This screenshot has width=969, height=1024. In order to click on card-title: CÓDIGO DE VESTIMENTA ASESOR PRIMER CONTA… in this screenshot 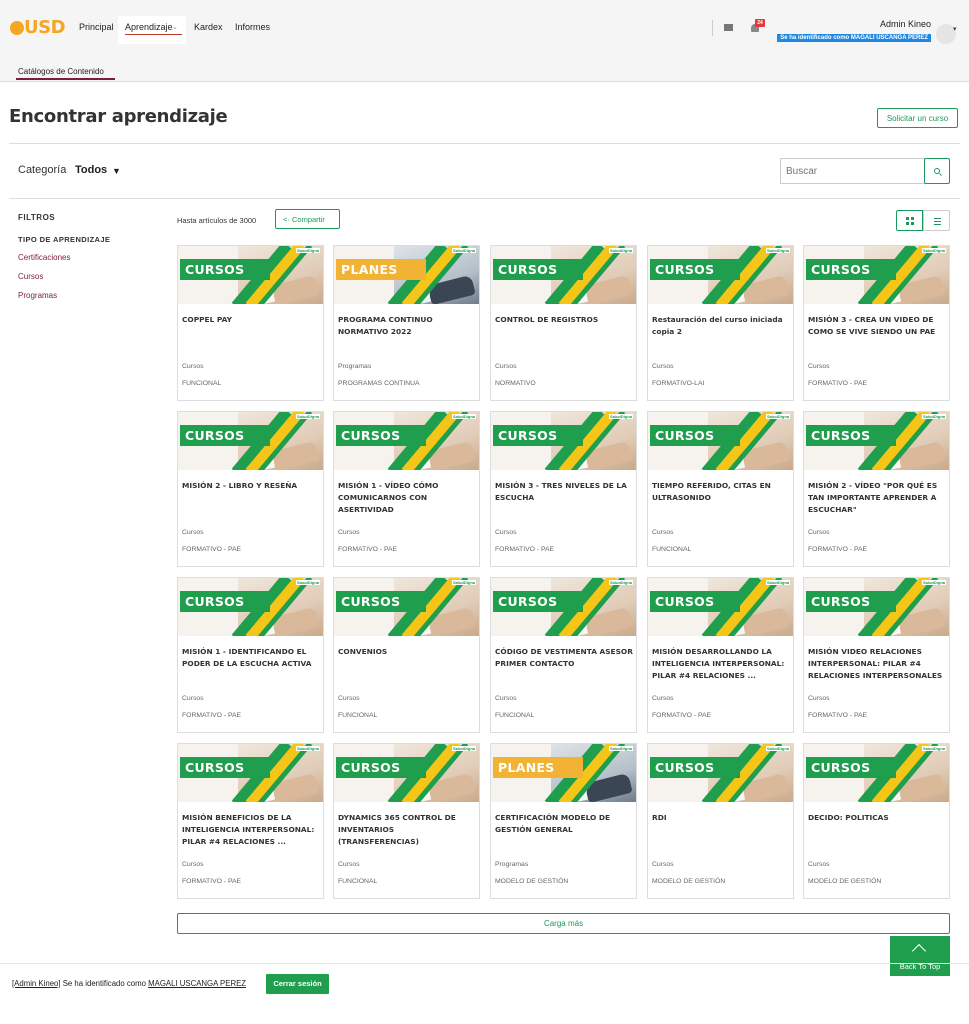, I will do `click(564, 658)`.